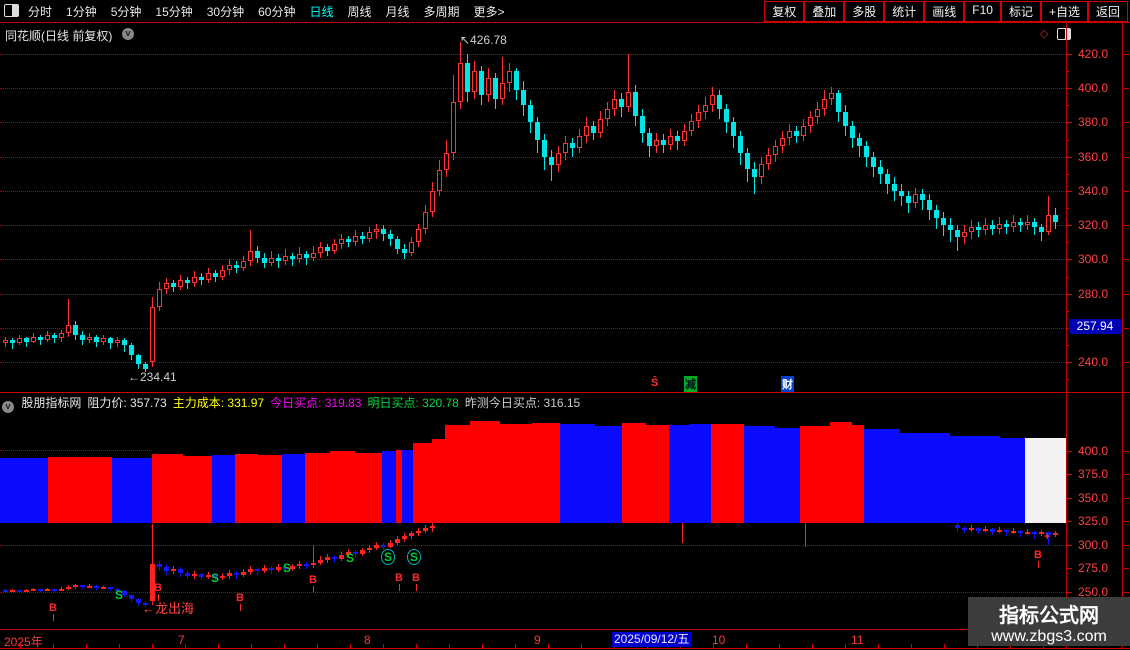 The image size is (1130, 650). What do you see at coordinates (944, 11) in the screenshot?
I see `action-button: 画线` at bounding box center [944, 11].